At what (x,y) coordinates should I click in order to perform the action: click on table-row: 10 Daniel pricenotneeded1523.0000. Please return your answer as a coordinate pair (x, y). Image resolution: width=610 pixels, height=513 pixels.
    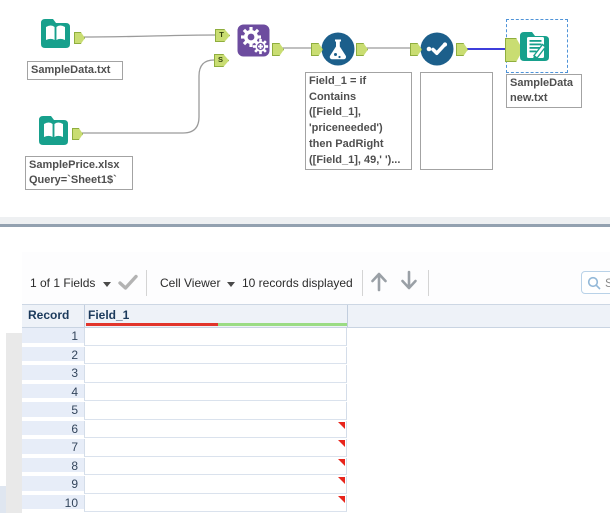
    Looking at the image, I should click on (185, 503).